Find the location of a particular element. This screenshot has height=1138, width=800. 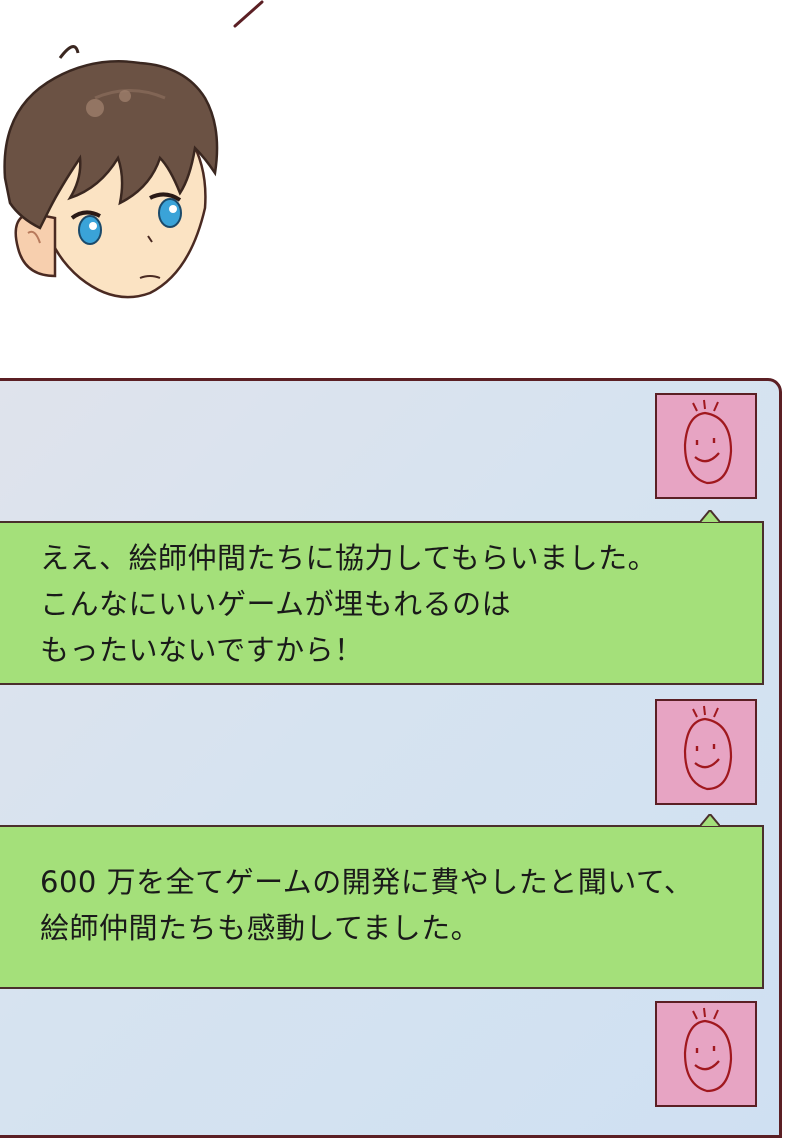

message-line: ええ、絵師仲間たちに協力してもらいました。 is located at coordinates (349, 558).